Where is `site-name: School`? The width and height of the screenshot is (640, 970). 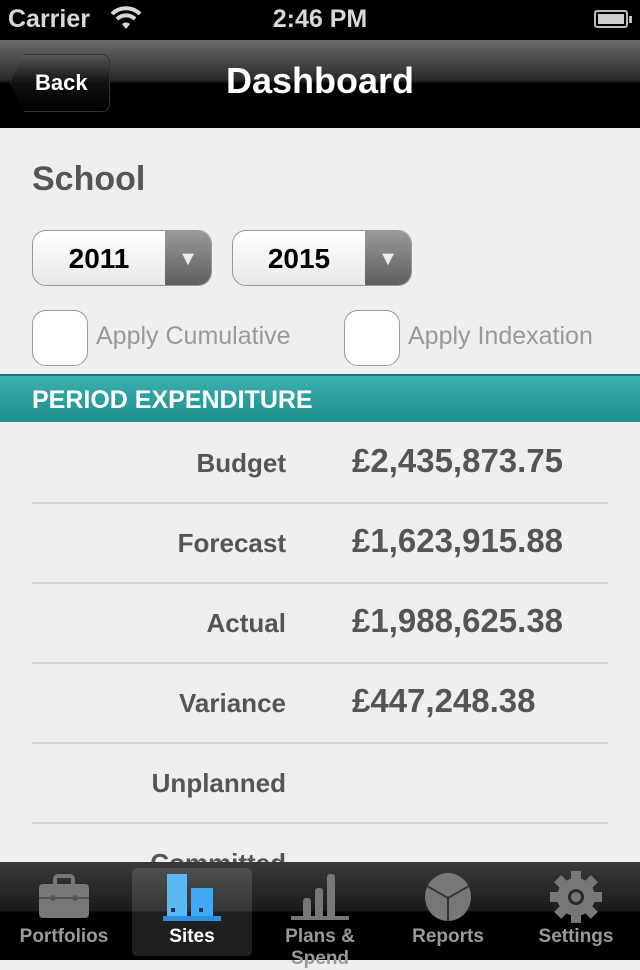
site-name: School is located at coordinates (89, 179).